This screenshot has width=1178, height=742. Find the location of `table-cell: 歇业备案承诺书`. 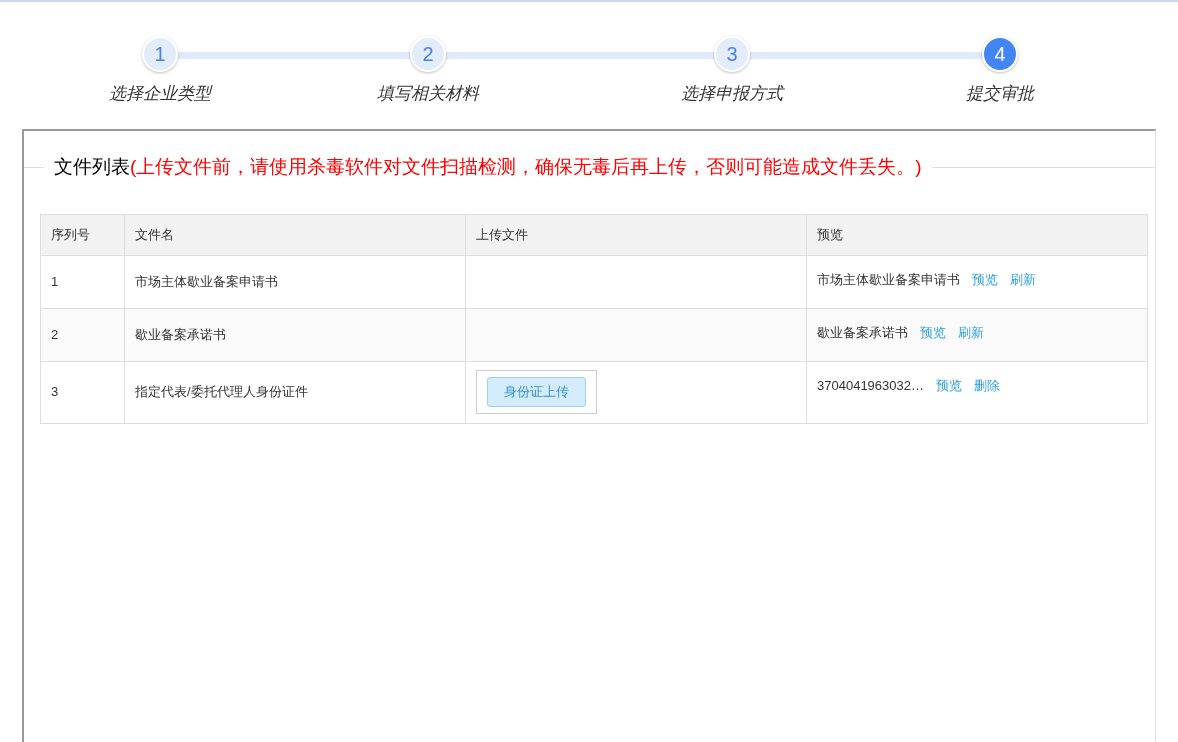

table-cell: 歇业备案承诺书 is located at coordinates (295, 334).